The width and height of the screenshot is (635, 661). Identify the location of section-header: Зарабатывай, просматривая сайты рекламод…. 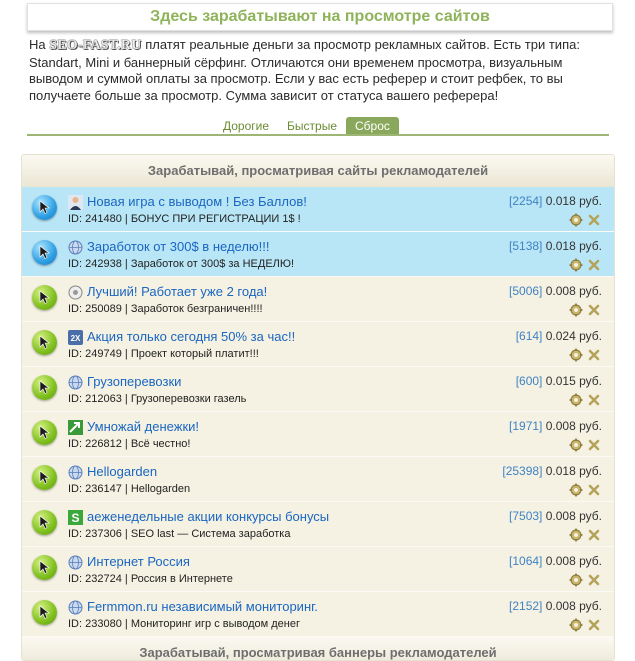
(318, 171).